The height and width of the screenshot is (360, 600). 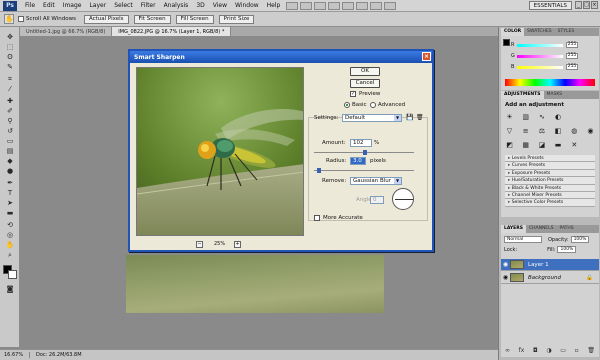 I want to click on arrange-documents-button, so click(x=376, y=5).